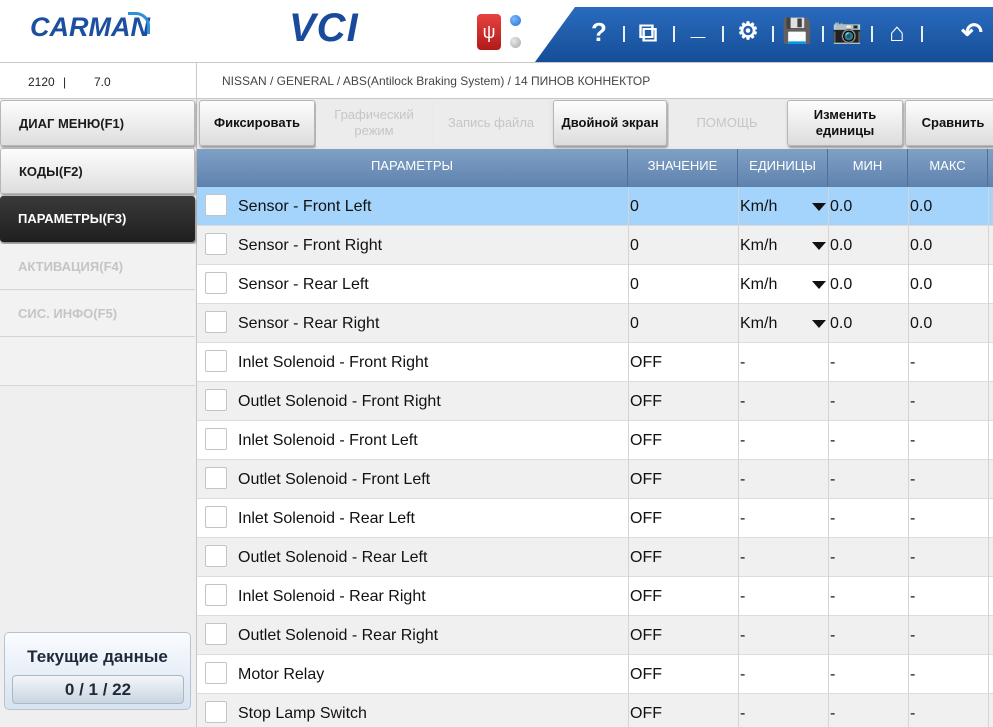 The height and width of the screenshot is (727, 993). What do you see at coordinates (595, 635) in the screenshot?
I see `table-row: Outlet Solenoid - Rear Right OFF - - -` at bounding box center [595, 635].